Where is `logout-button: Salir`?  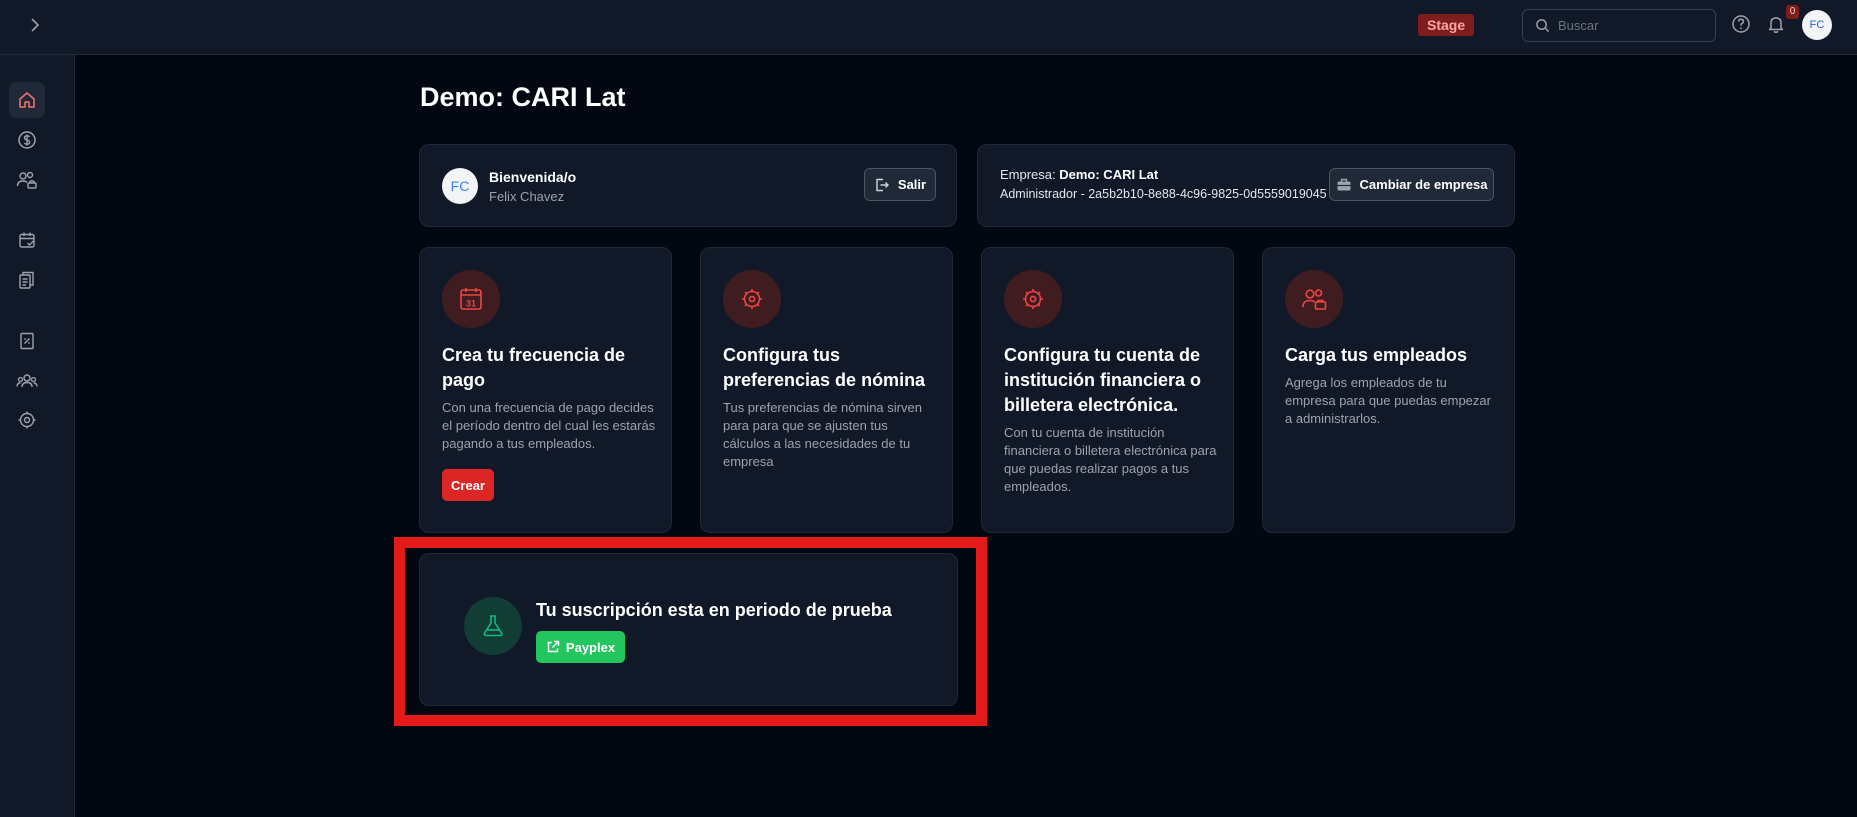 logout-button: Salir is located at coordinates (900, 184).